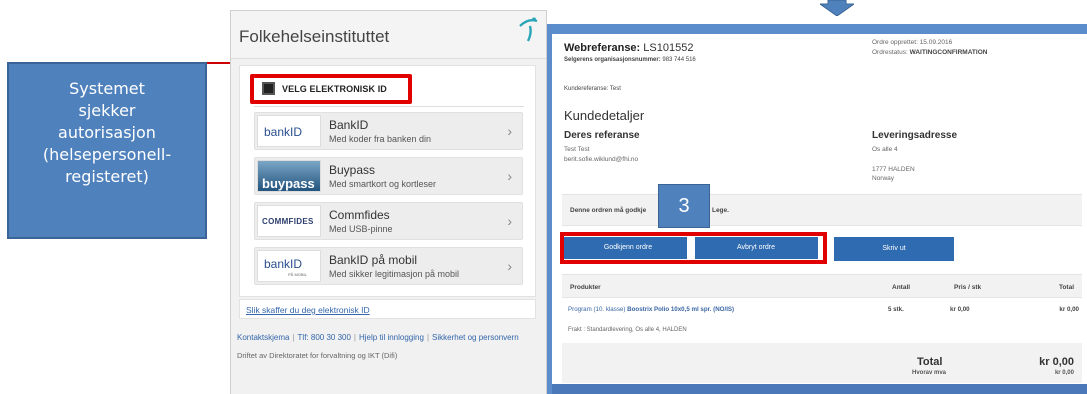 This screenshot has width=1087, height=394. Describe the element at coordinates (893, 169) in the screenshot. I see `address-line: 1777 HALDEN` at that location.